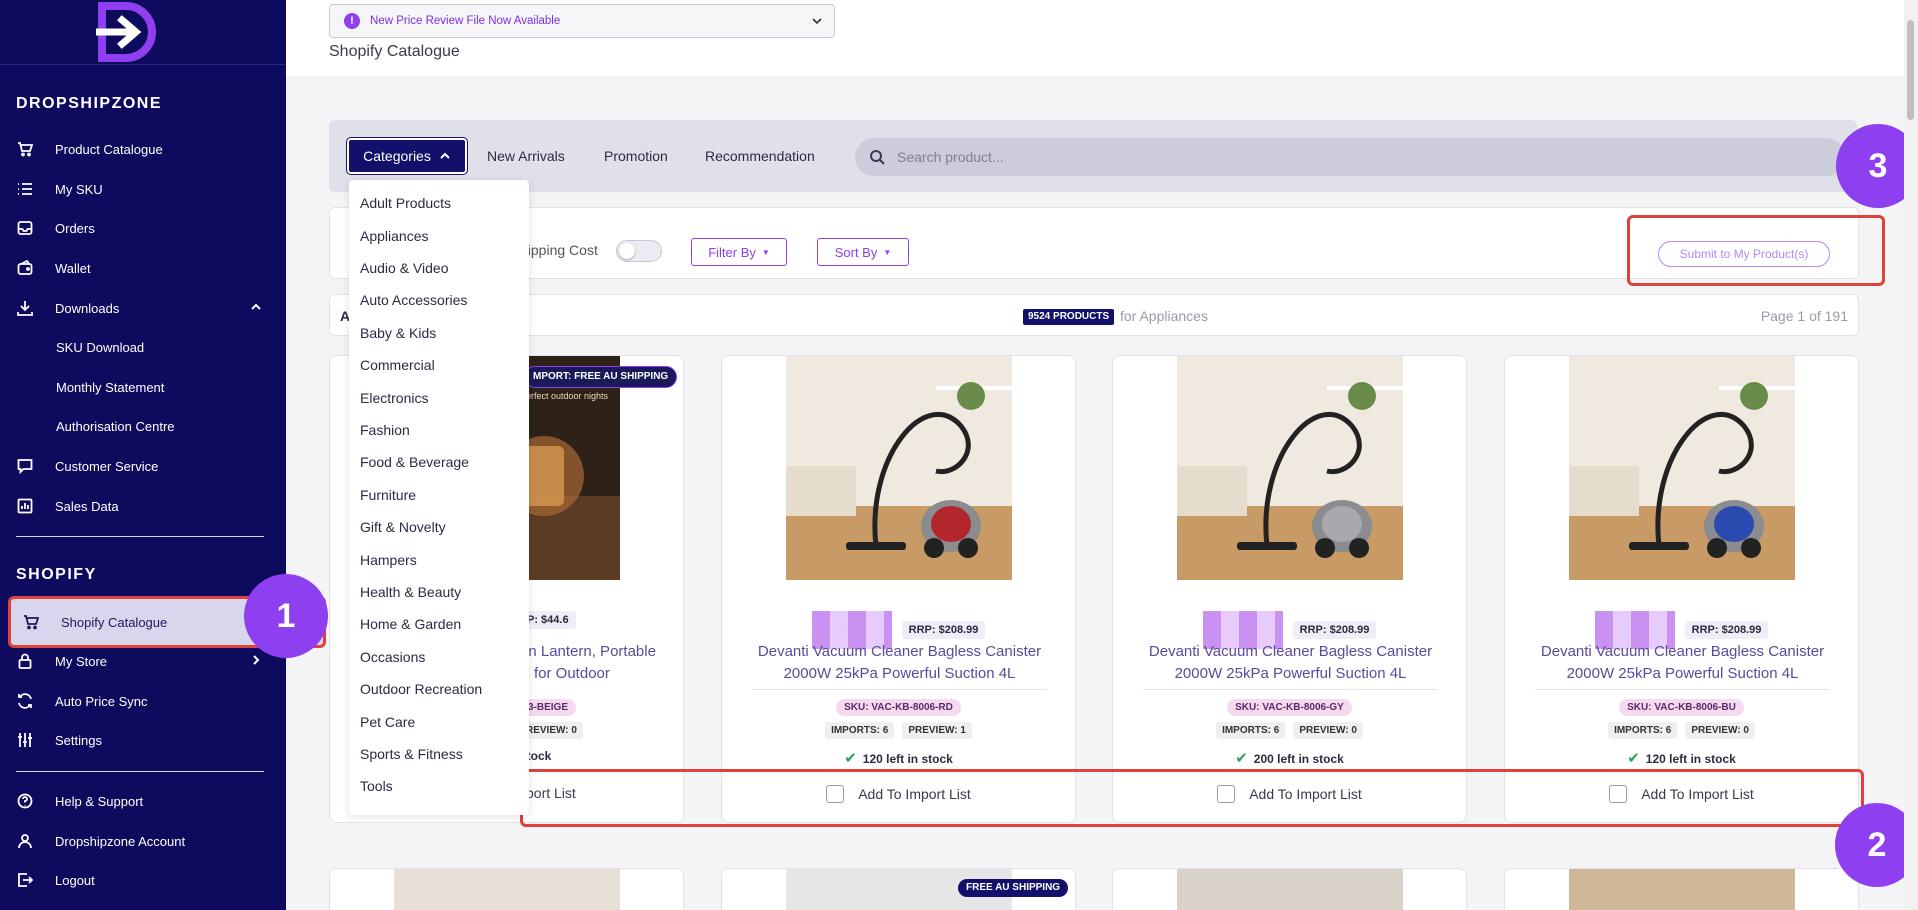 This screenshot has height=910, width=1918. What do you see at coordinates (25, 701) in the screenshot?
I see `sync-icon` at bounding box center [25, 701].